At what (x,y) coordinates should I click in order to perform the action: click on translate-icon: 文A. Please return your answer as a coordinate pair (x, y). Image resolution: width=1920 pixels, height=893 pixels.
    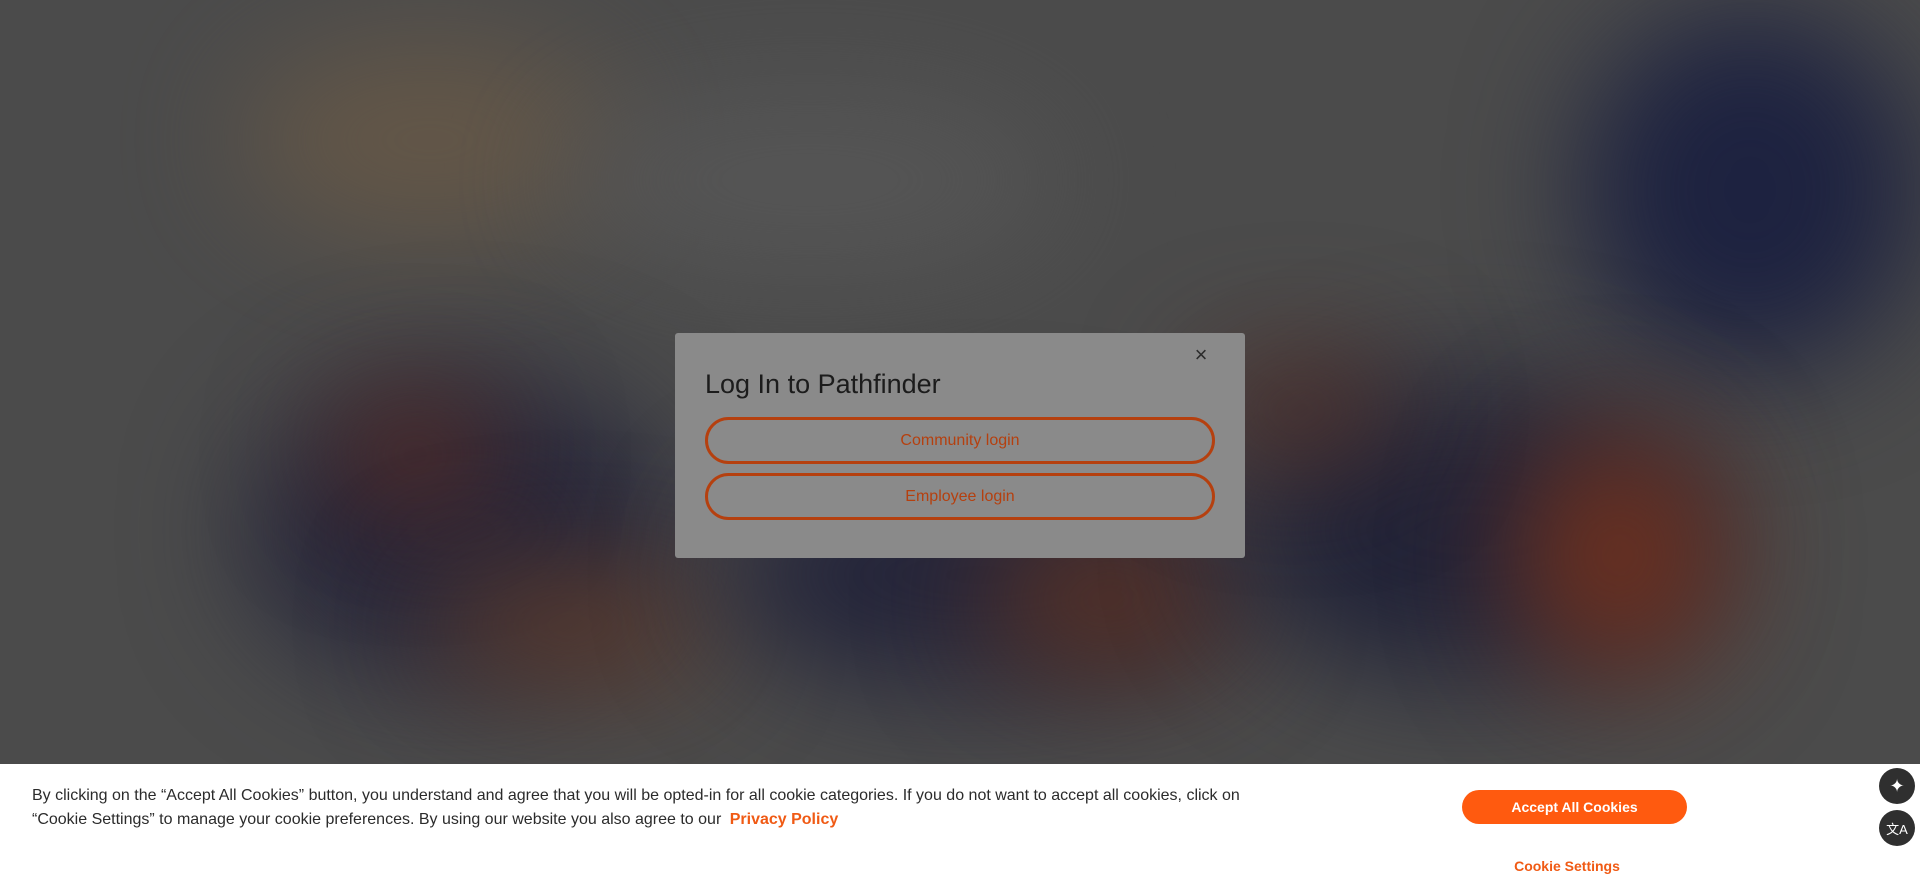
    Looking at the image, I should click on (1897, 829).